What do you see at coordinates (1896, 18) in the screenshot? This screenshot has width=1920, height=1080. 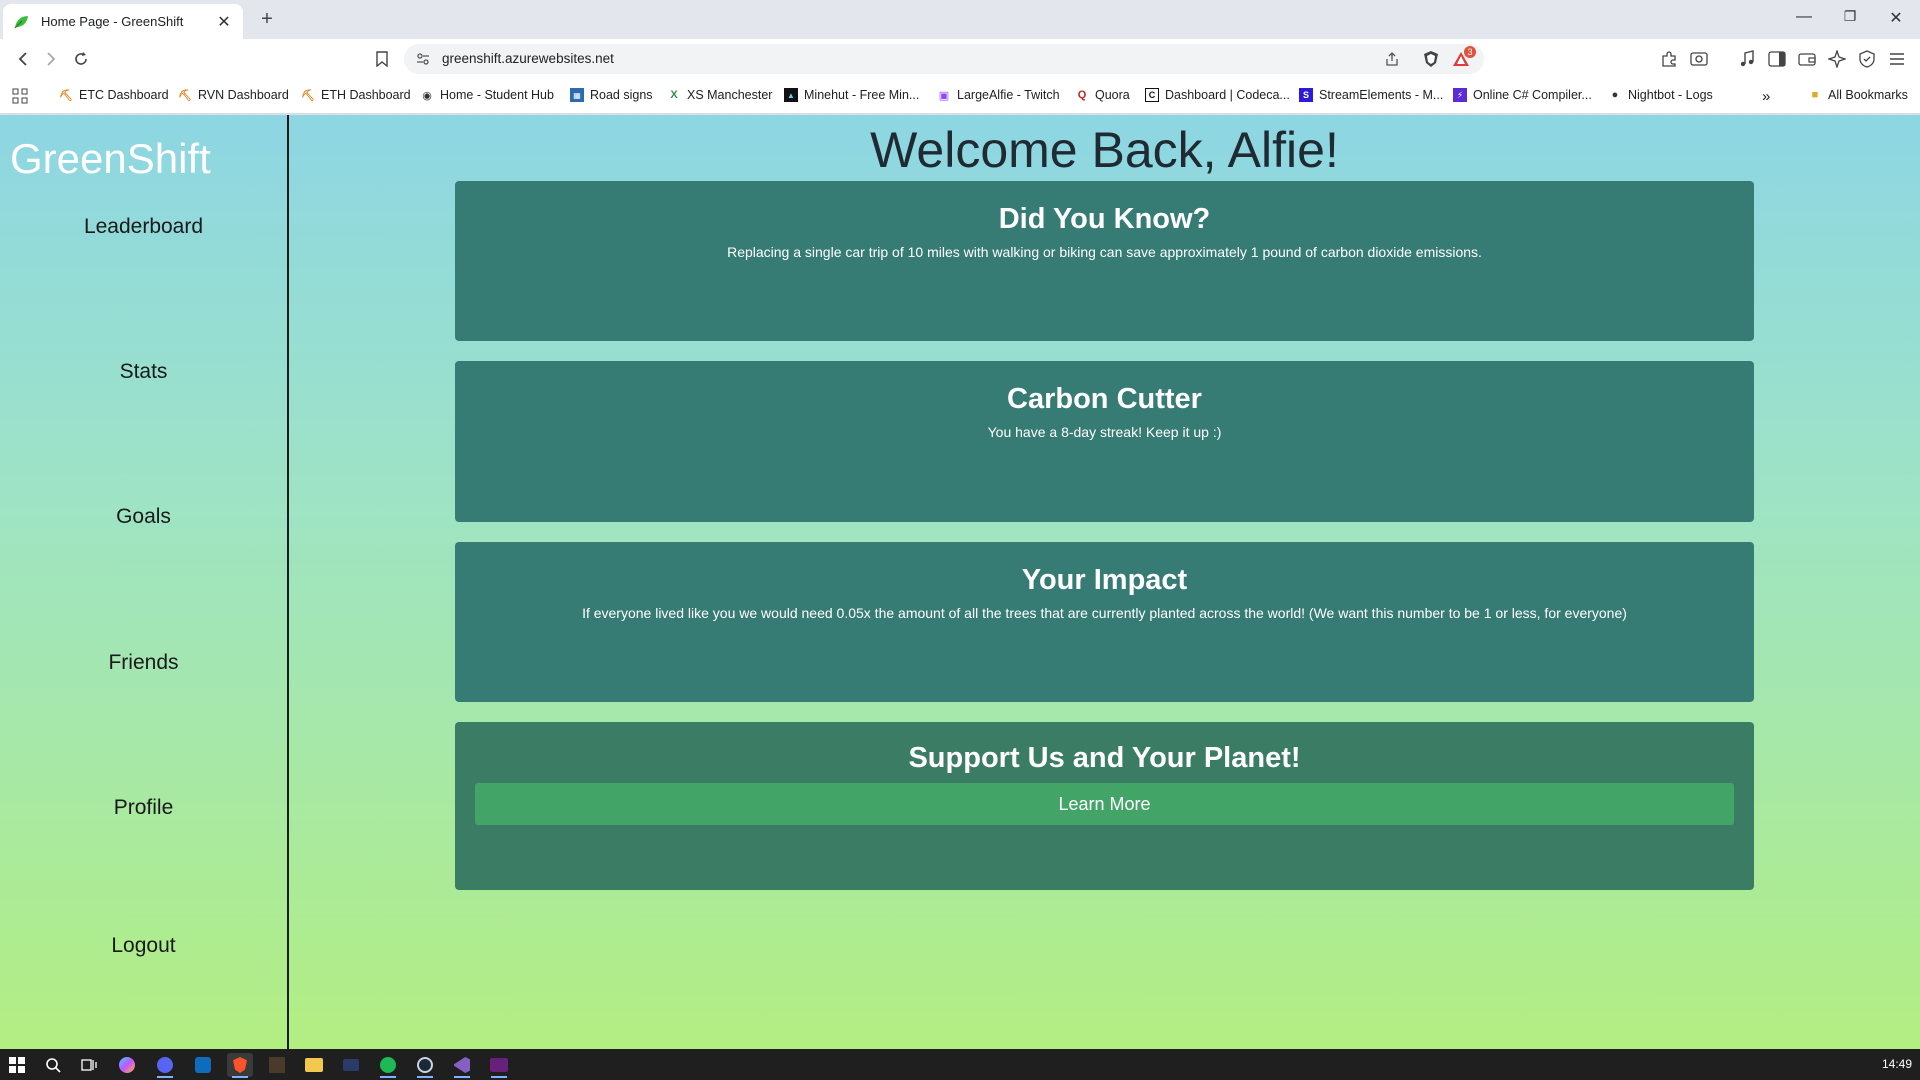 I see `close-window-icon: ✕` at bounding box center [1896, 18].